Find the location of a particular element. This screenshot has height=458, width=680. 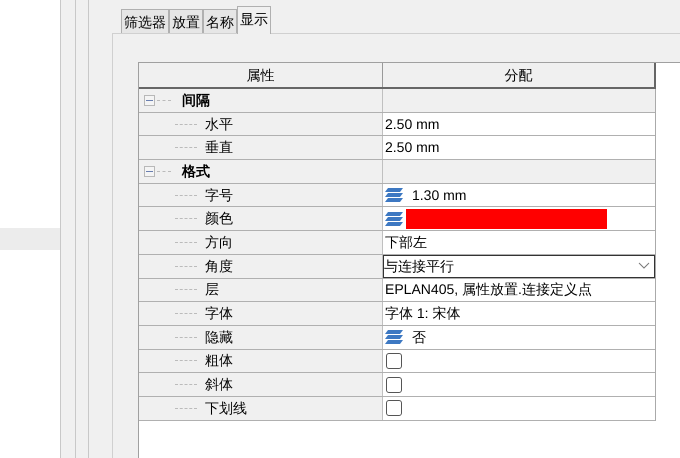

property-label: 下划线 is located at coordinates (226, 408).